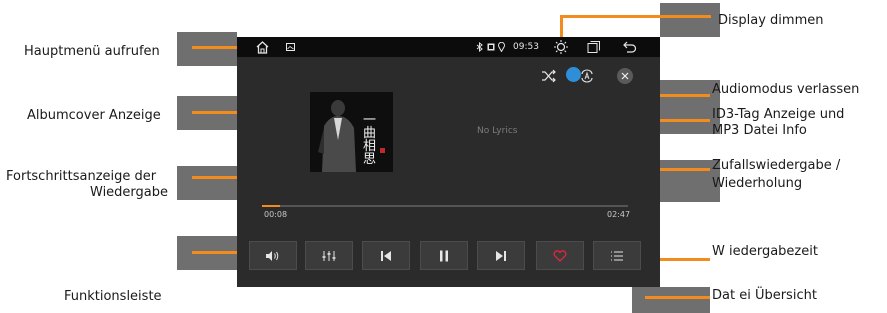 The height and width of the screenshot is (313, 887). What do you see at coordinates (587, 76) in the screenshot?
I see `repeat-toggle-icon` at bounding box center [587, 76].